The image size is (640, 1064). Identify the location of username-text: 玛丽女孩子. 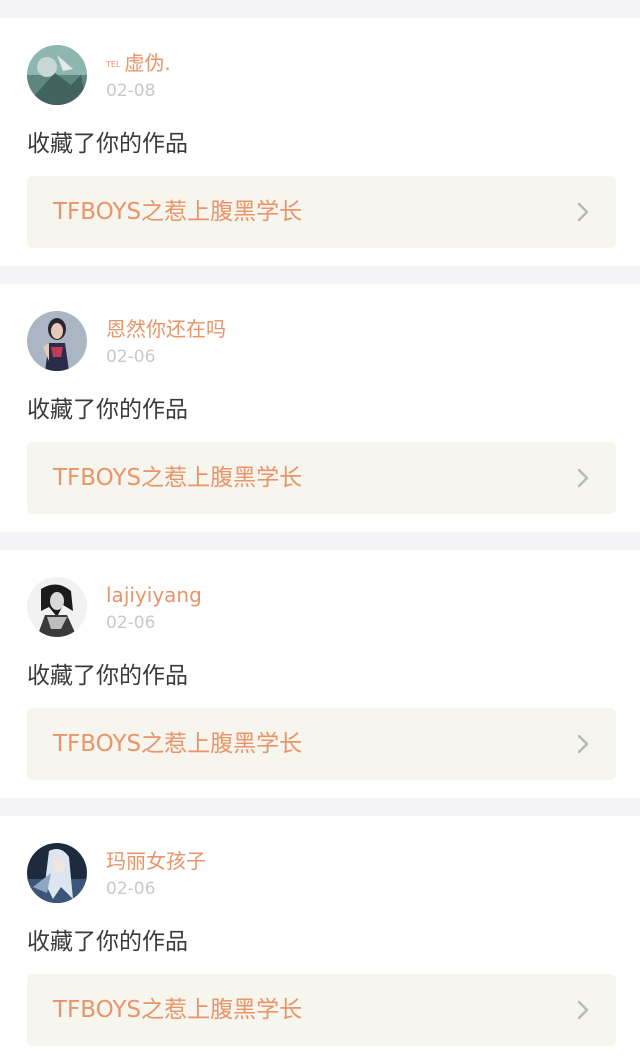
(156, 861).